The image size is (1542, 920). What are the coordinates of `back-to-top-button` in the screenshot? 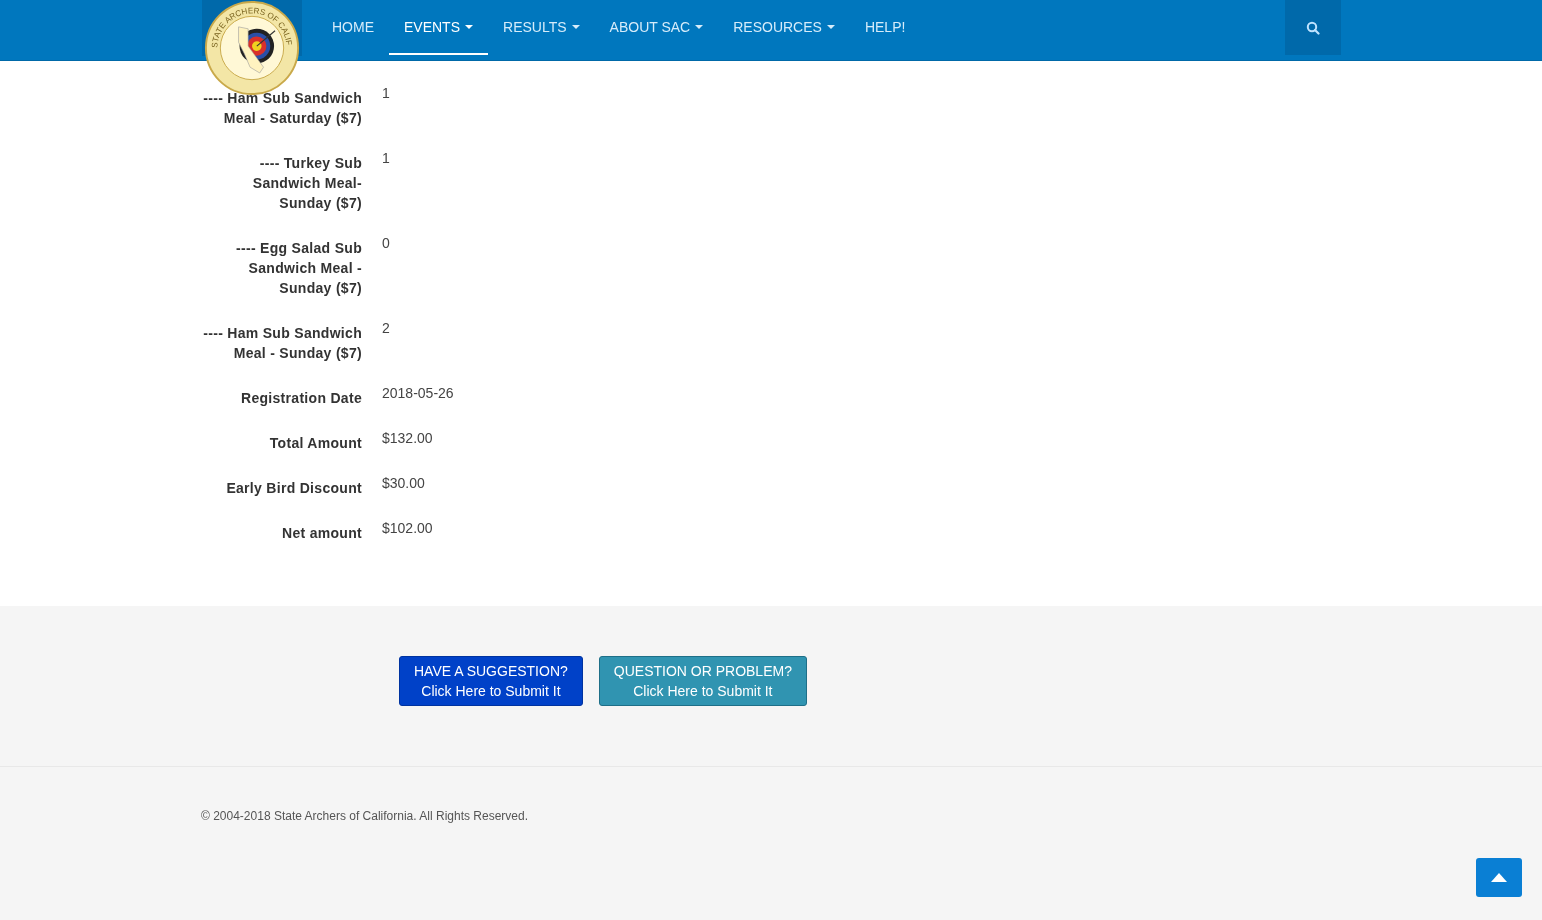 It's located at (1499, 877).